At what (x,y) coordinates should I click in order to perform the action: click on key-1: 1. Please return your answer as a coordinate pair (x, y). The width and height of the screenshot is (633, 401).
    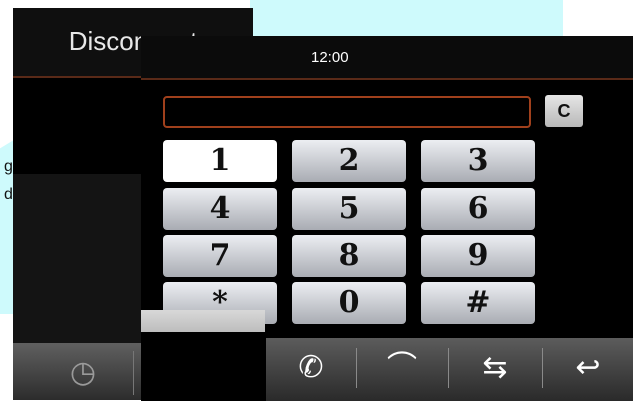
    Looking at the image, I should click on (220, 161).